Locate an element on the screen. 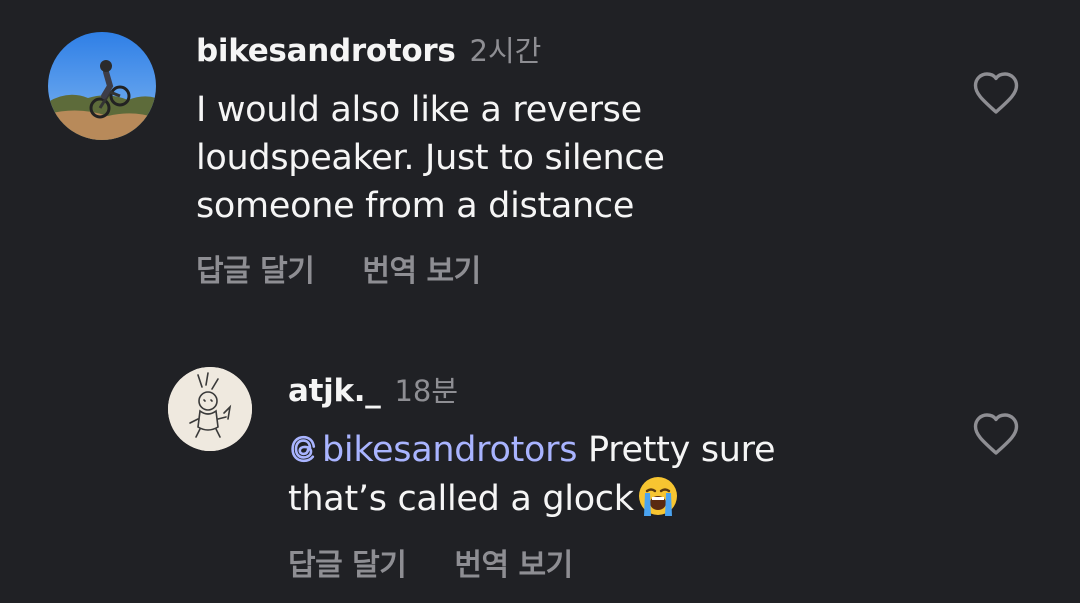 The width and height of the screenshot is (1080, 603). comment-line: that’s called a glock is located at coordinates (531, 498).